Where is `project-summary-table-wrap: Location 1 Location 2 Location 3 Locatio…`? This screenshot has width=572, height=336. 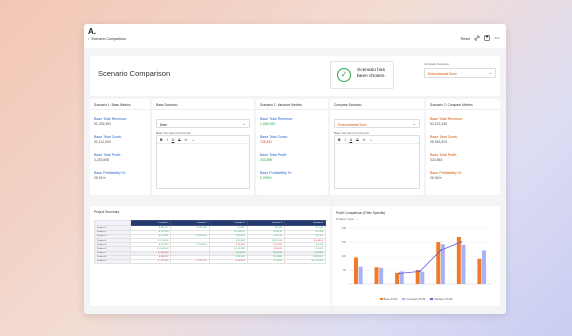
project-summary-table-wrap: Location 1 Location 2 Location 3 Locatio… is located at coordinates (210, 242).